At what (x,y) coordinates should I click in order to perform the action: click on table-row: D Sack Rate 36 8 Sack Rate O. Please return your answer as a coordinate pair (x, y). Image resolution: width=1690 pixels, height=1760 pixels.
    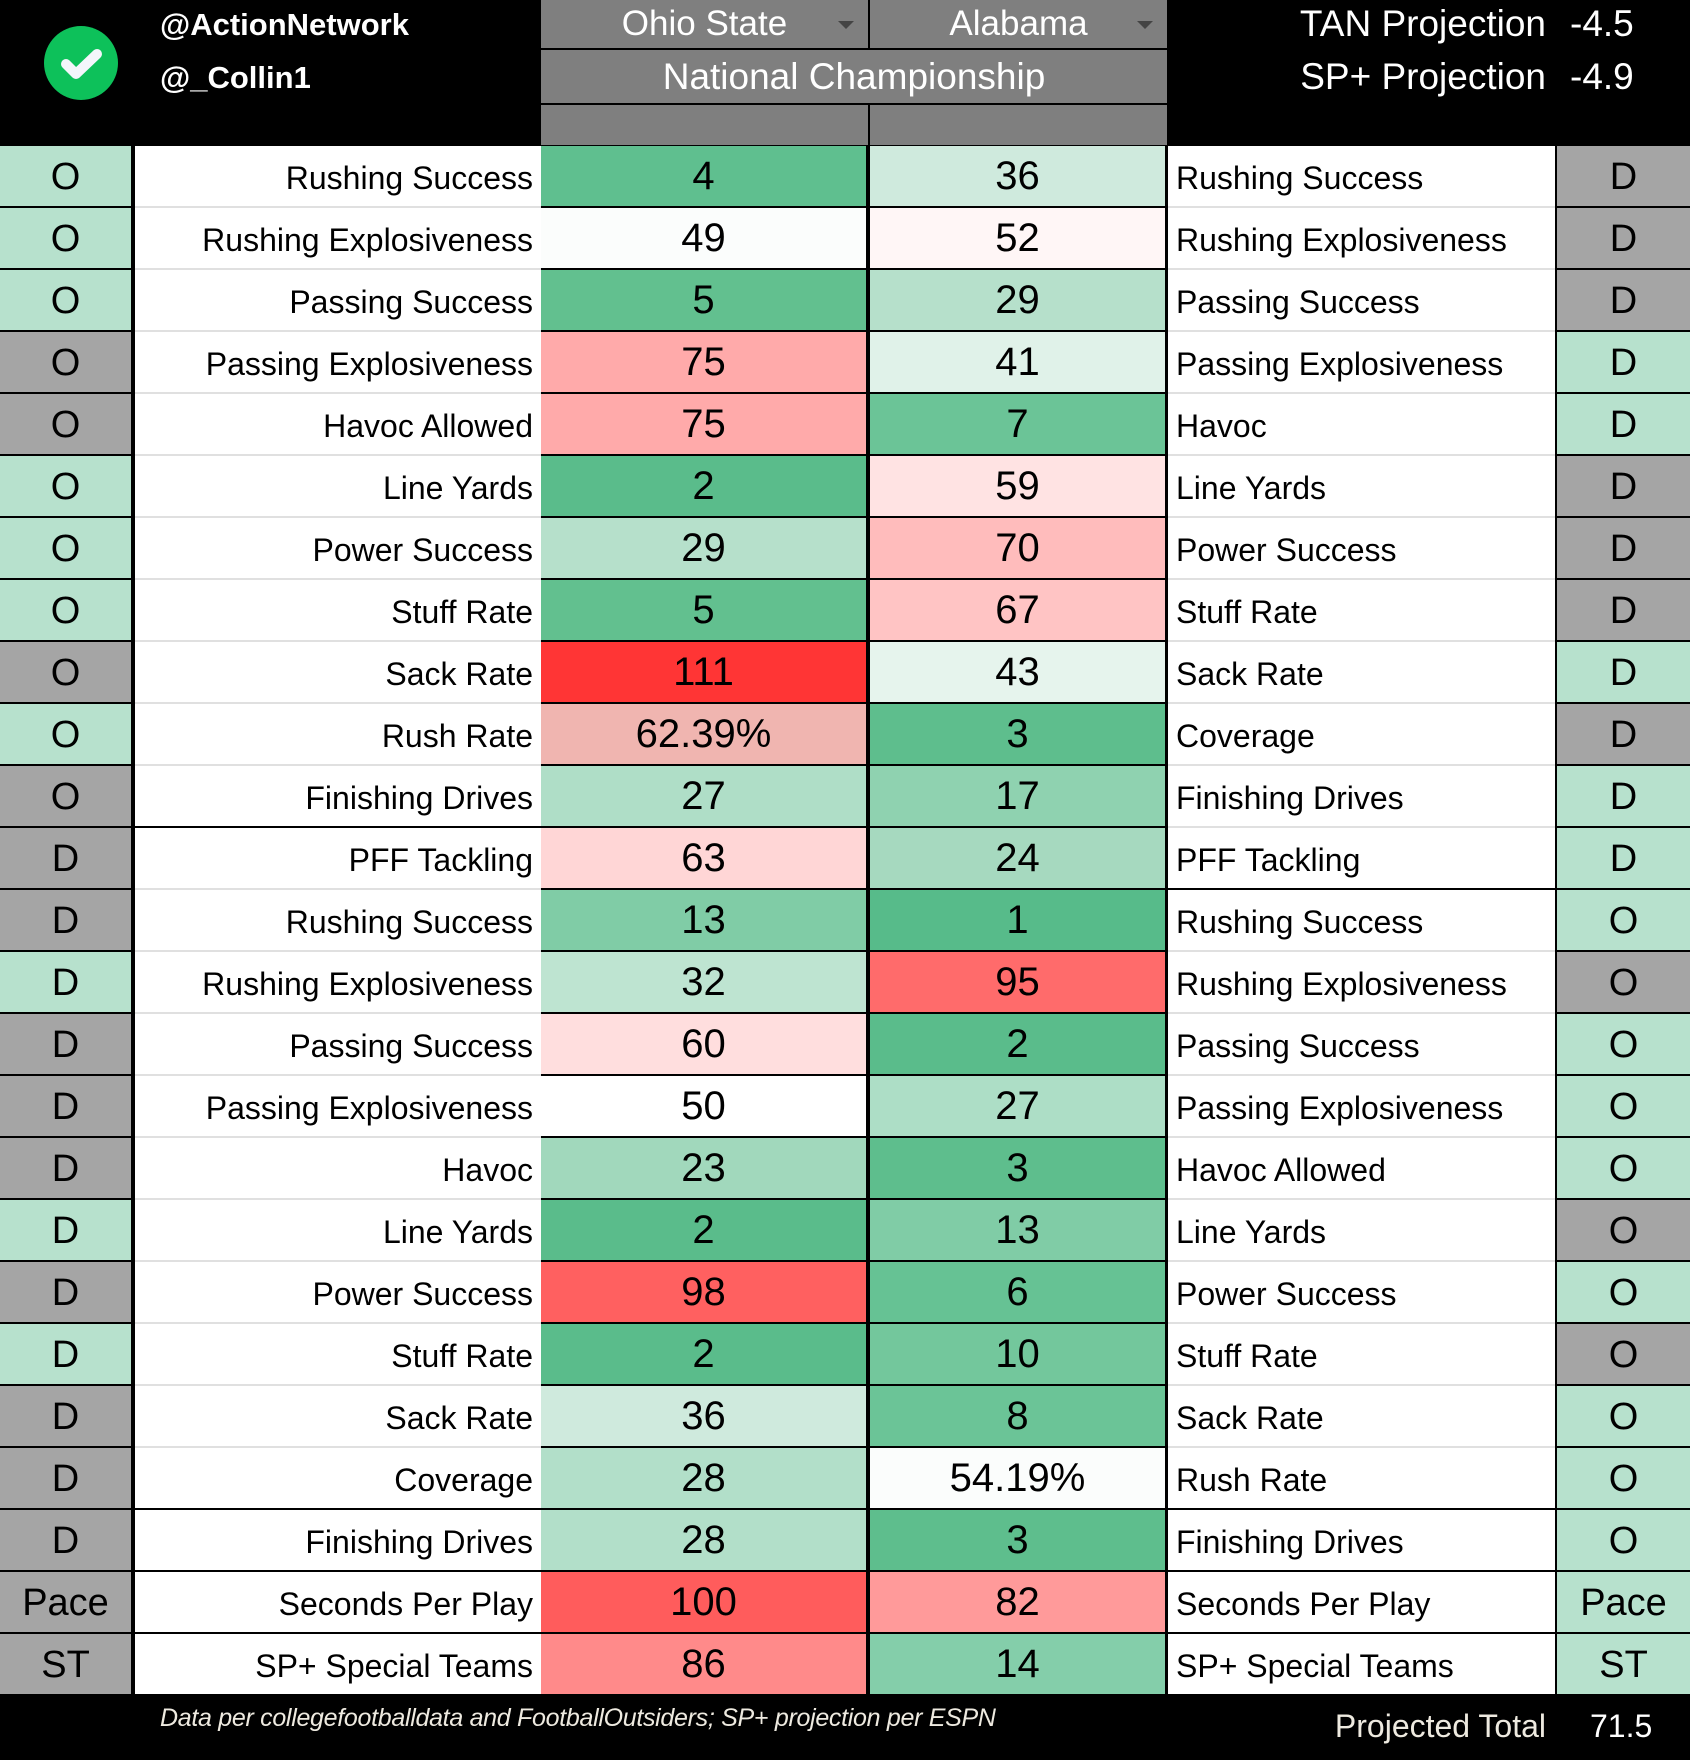
    Looking at the image, I should click on (845, 1417).